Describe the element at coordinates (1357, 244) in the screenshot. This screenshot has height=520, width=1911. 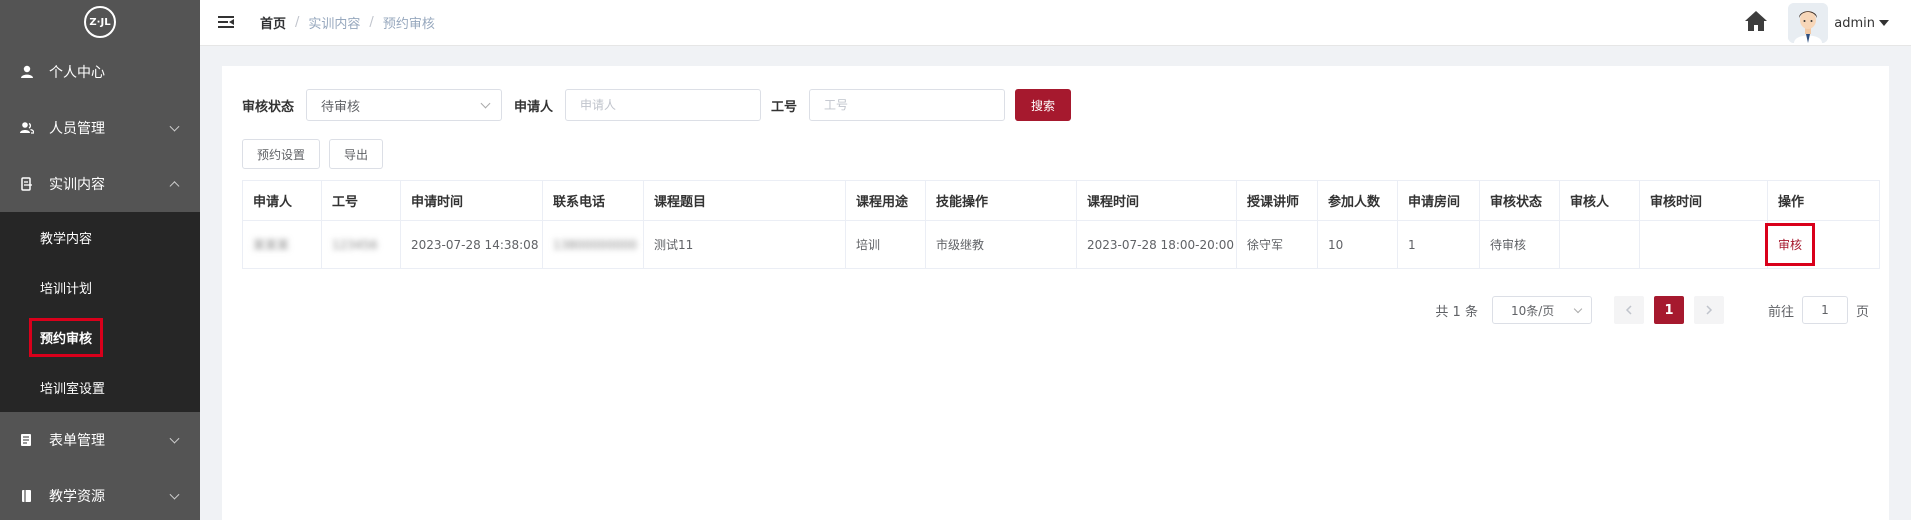
I see `cell-participants: 10` at that location.